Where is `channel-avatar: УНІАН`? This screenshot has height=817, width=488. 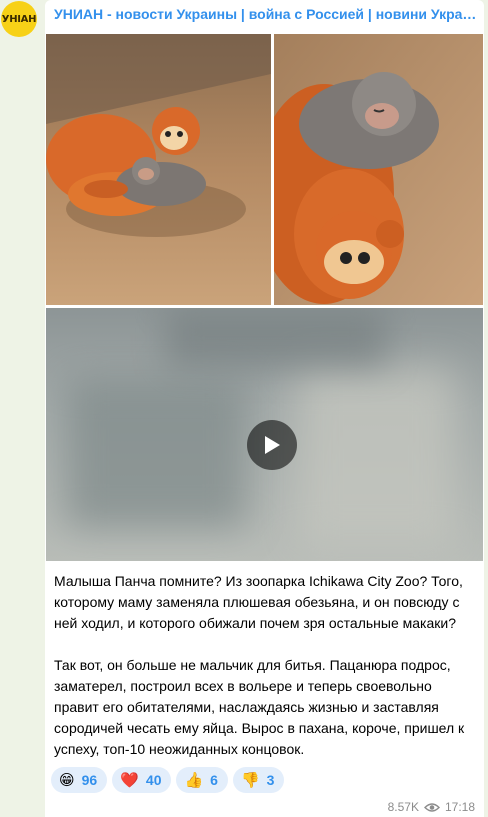
channel-avatar: УНІАН is located at coordinates (19, 19).